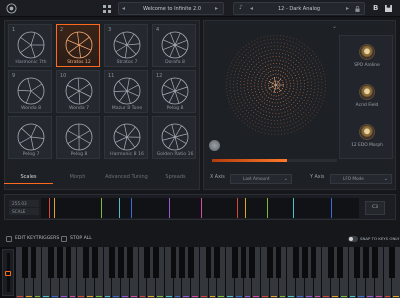  I want to click on y-axis-label: Y Axis, so click(317, 177).